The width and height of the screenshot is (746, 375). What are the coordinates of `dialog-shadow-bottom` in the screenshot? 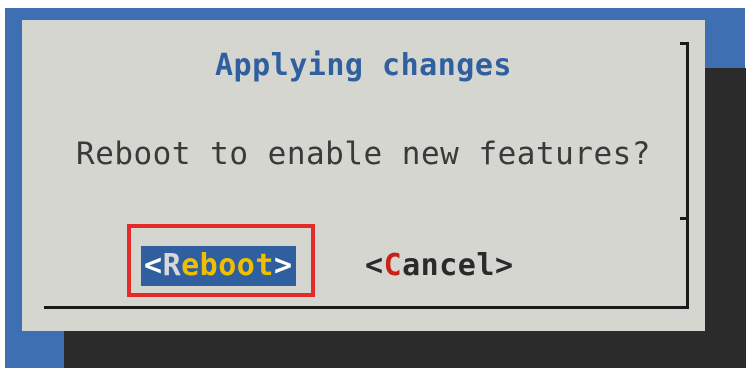 It's located at (405, 349).